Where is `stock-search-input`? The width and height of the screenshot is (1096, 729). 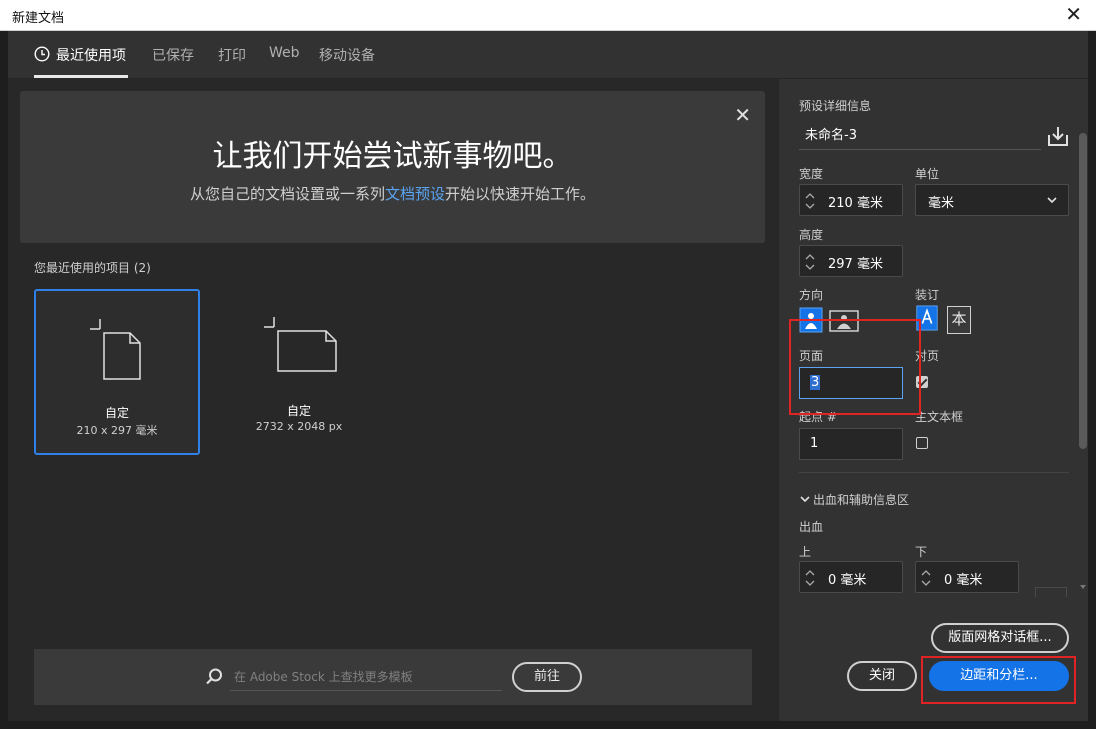
stock-search-input is located at coordinates (366, 677).